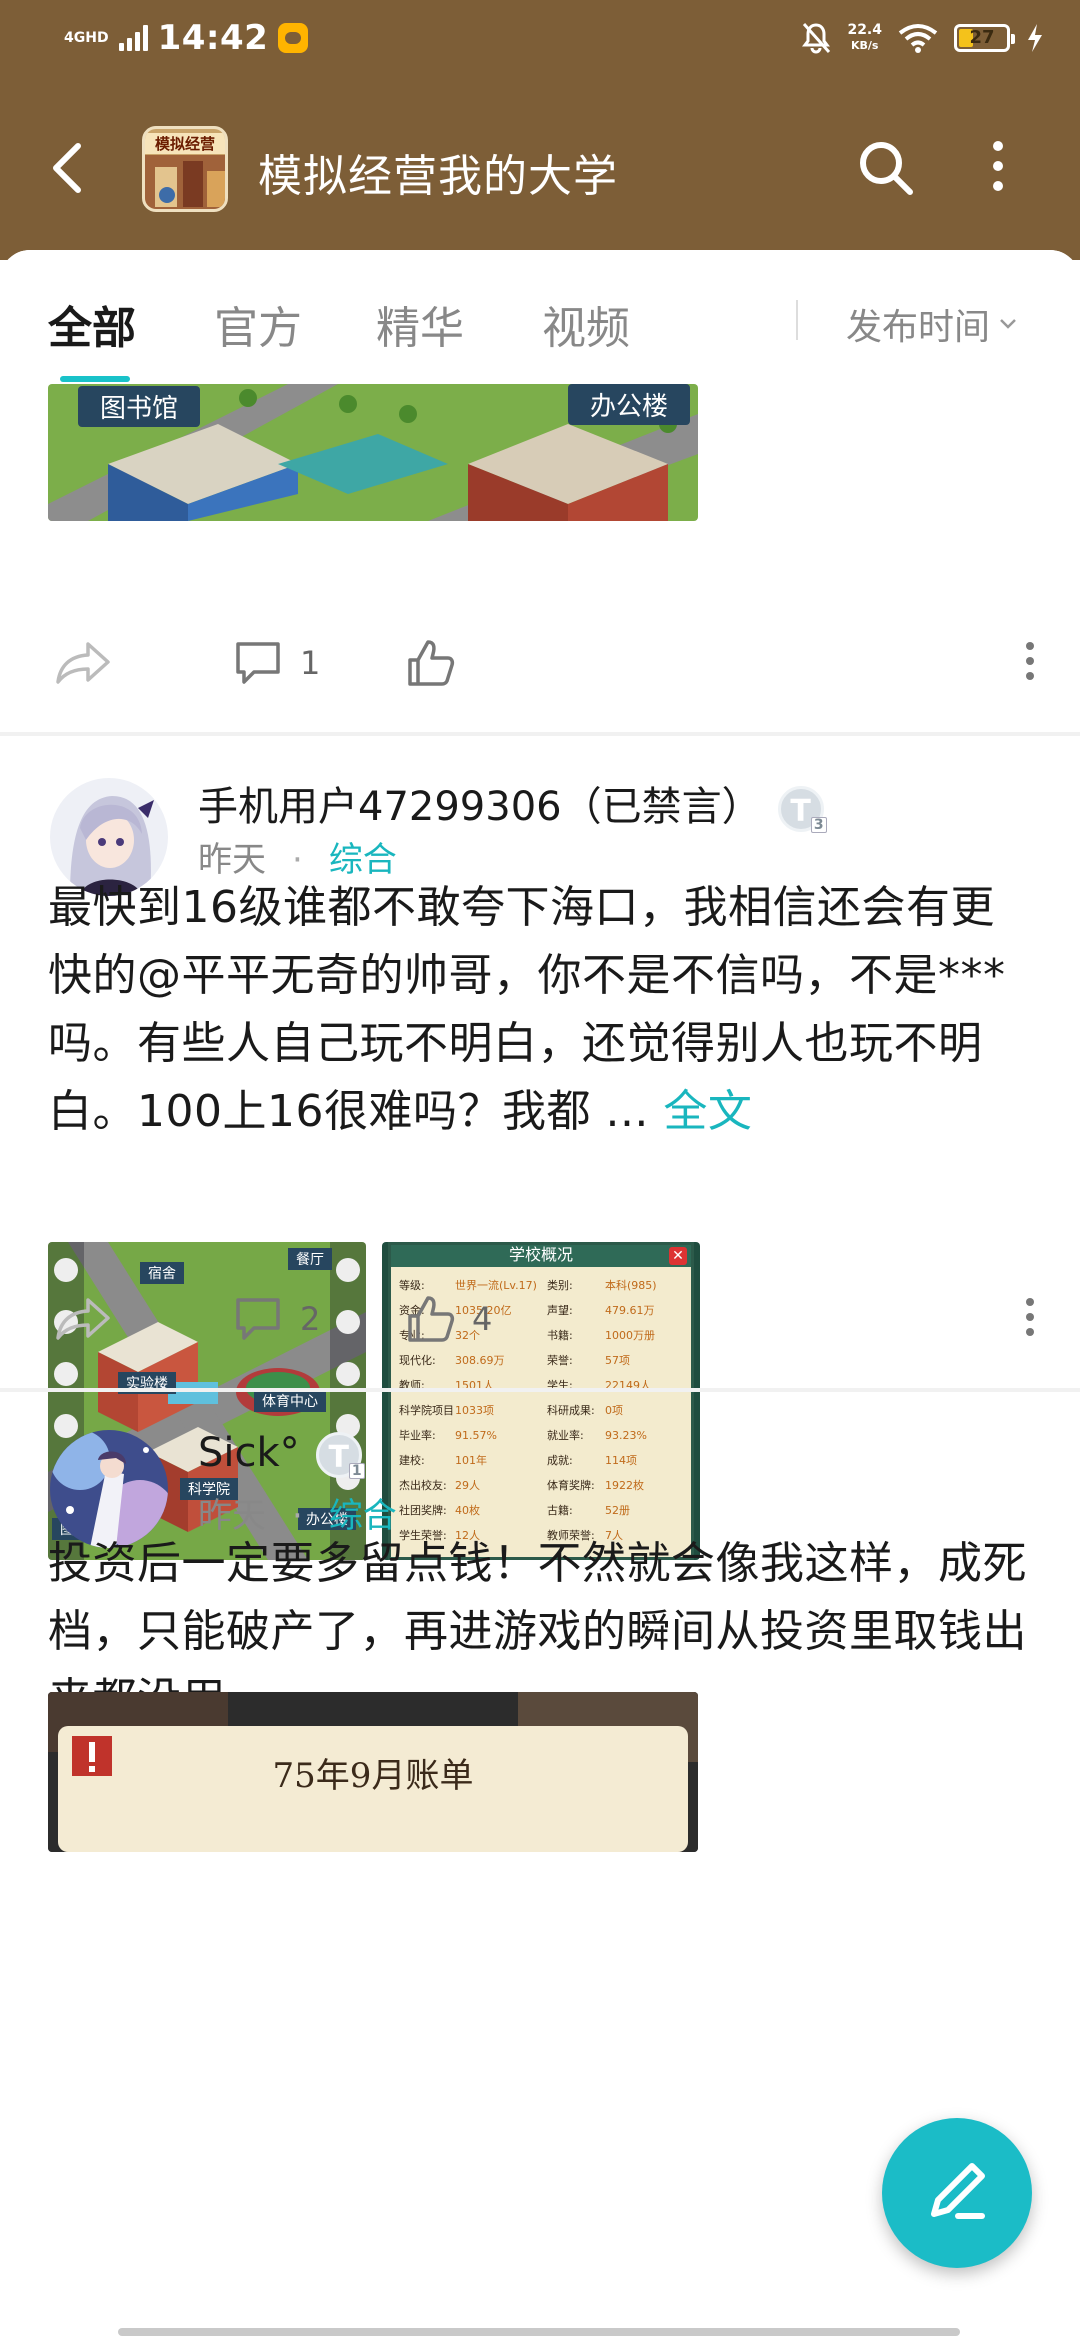 This screenshot has width=1080, height=2340. Describe the element at coordinates (70, 168) in the screenshot. I see `back-arrow-icon` at that location.